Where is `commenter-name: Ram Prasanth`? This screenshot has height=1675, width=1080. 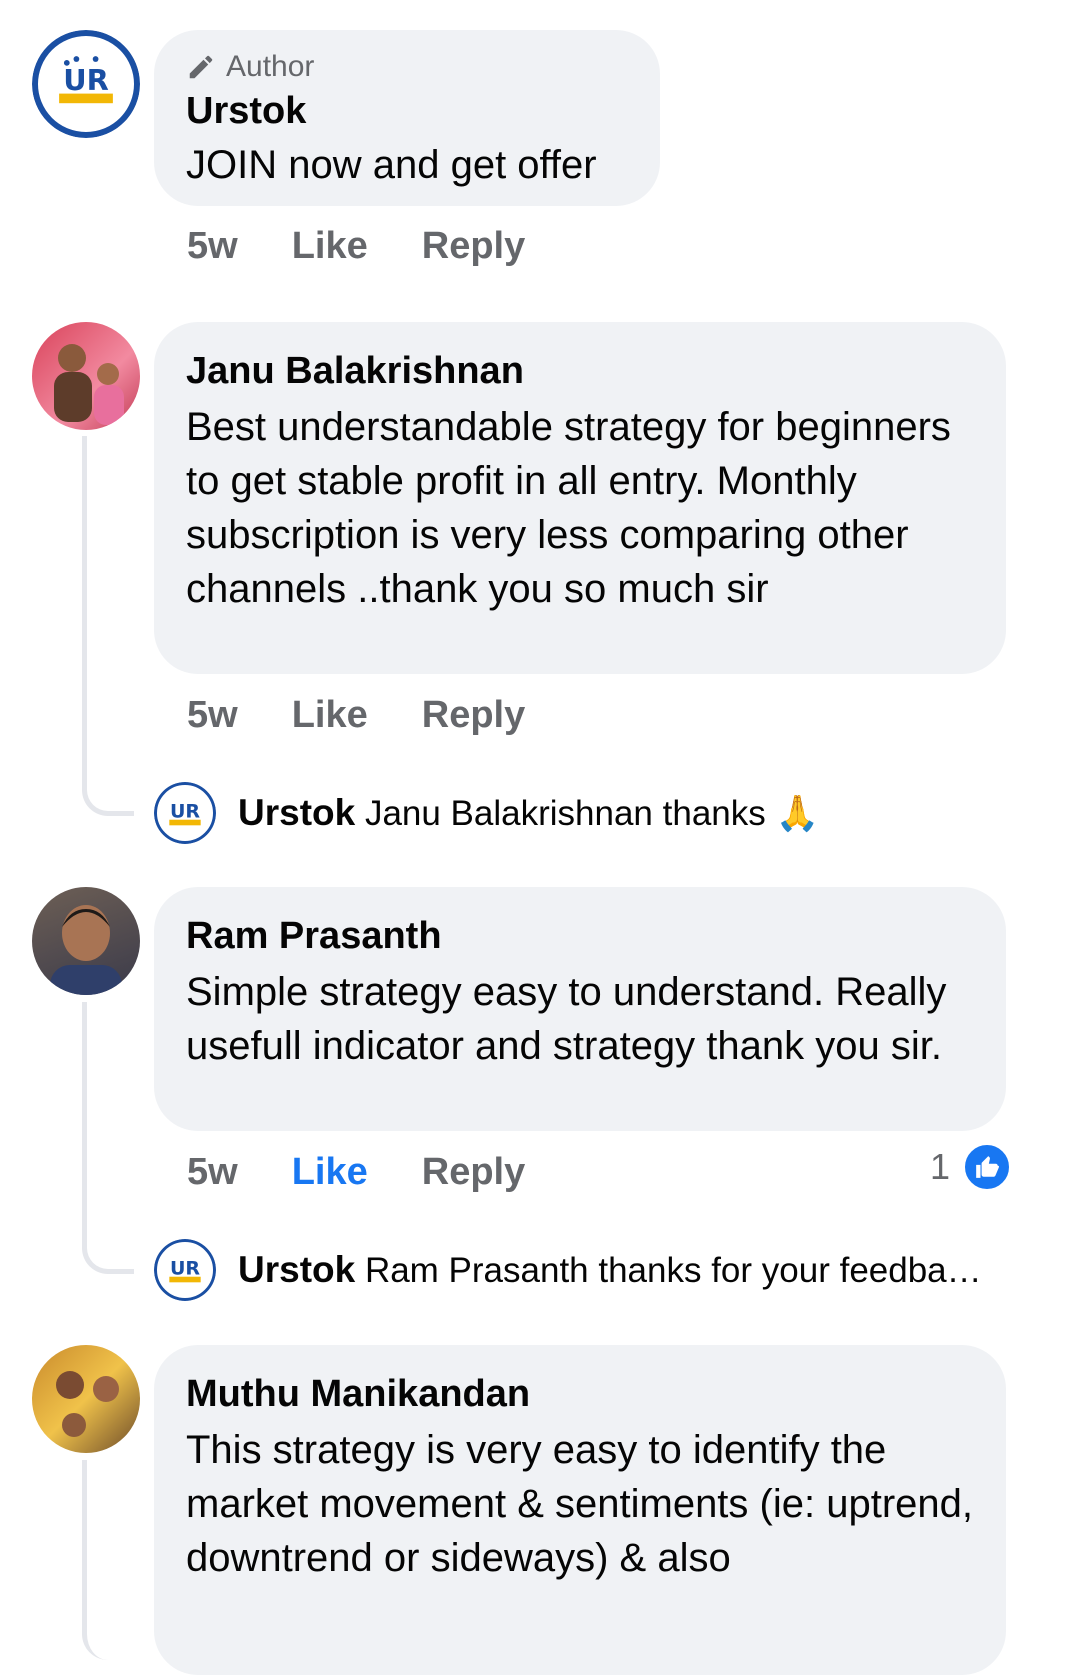
commenter-name: Ram Prasanth is located at coordinates (580, 936).